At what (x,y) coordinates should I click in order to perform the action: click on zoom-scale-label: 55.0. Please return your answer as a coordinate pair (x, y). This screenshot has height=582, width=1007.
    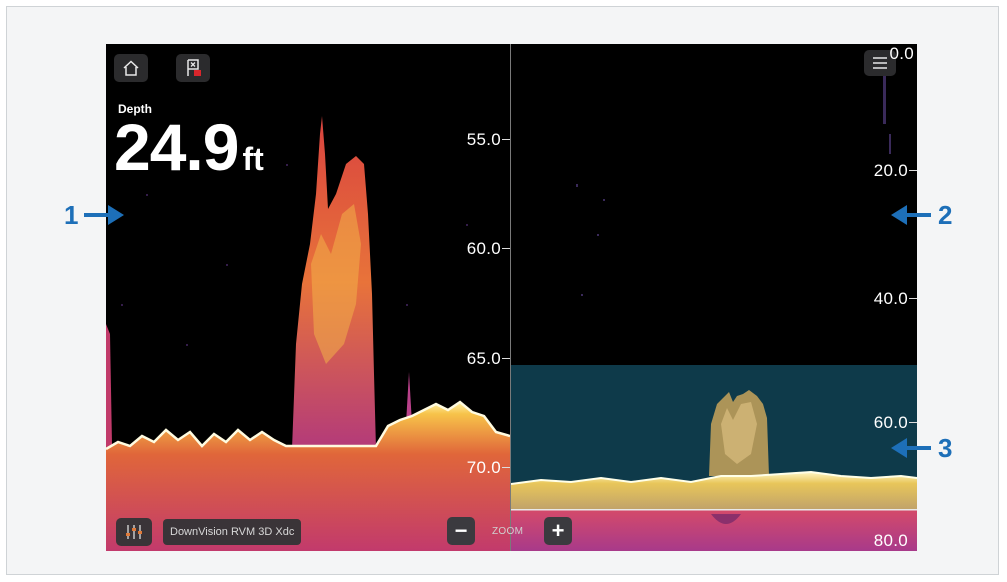
    Looking at the image, I should click on (483, 139).